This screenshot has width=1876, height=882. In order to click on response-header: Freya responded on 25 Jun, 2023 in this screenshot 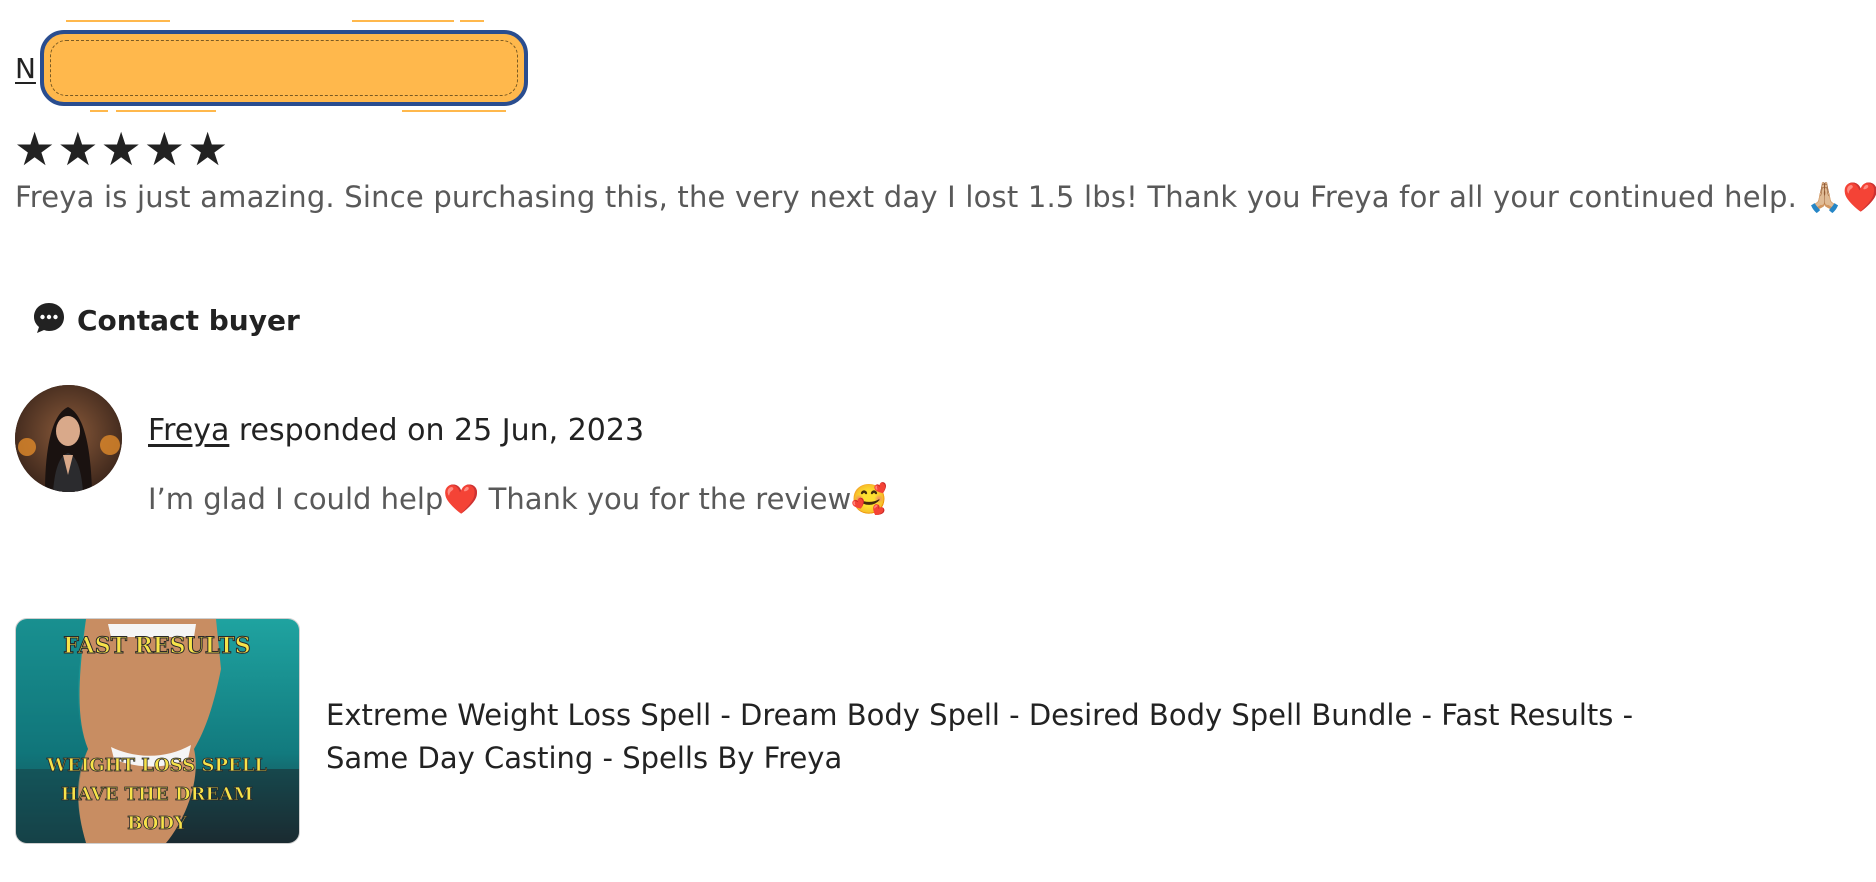, I will do `click(396, 430)`.